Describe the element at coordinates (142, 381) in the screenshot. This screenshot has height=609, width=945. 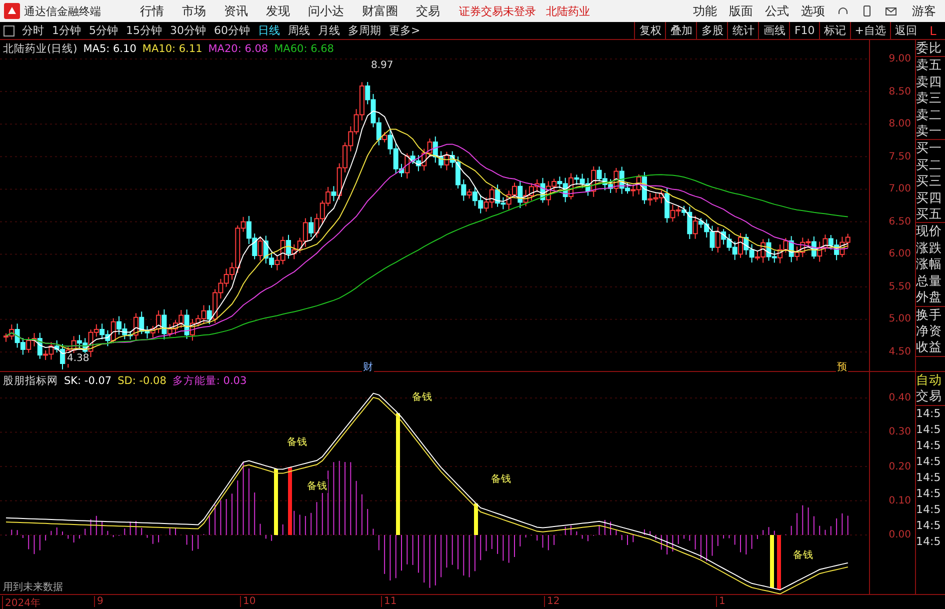
I see `indicator-legend: SD: -0.08` at that location.